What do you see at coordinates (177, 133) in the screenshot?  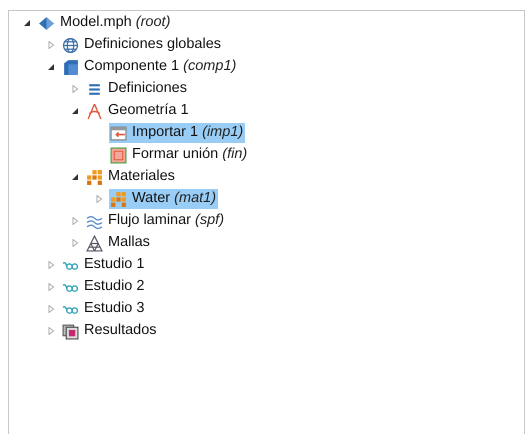 I see `tree-item: Importar 1 (imp1)` at bounding box center [177, 133].